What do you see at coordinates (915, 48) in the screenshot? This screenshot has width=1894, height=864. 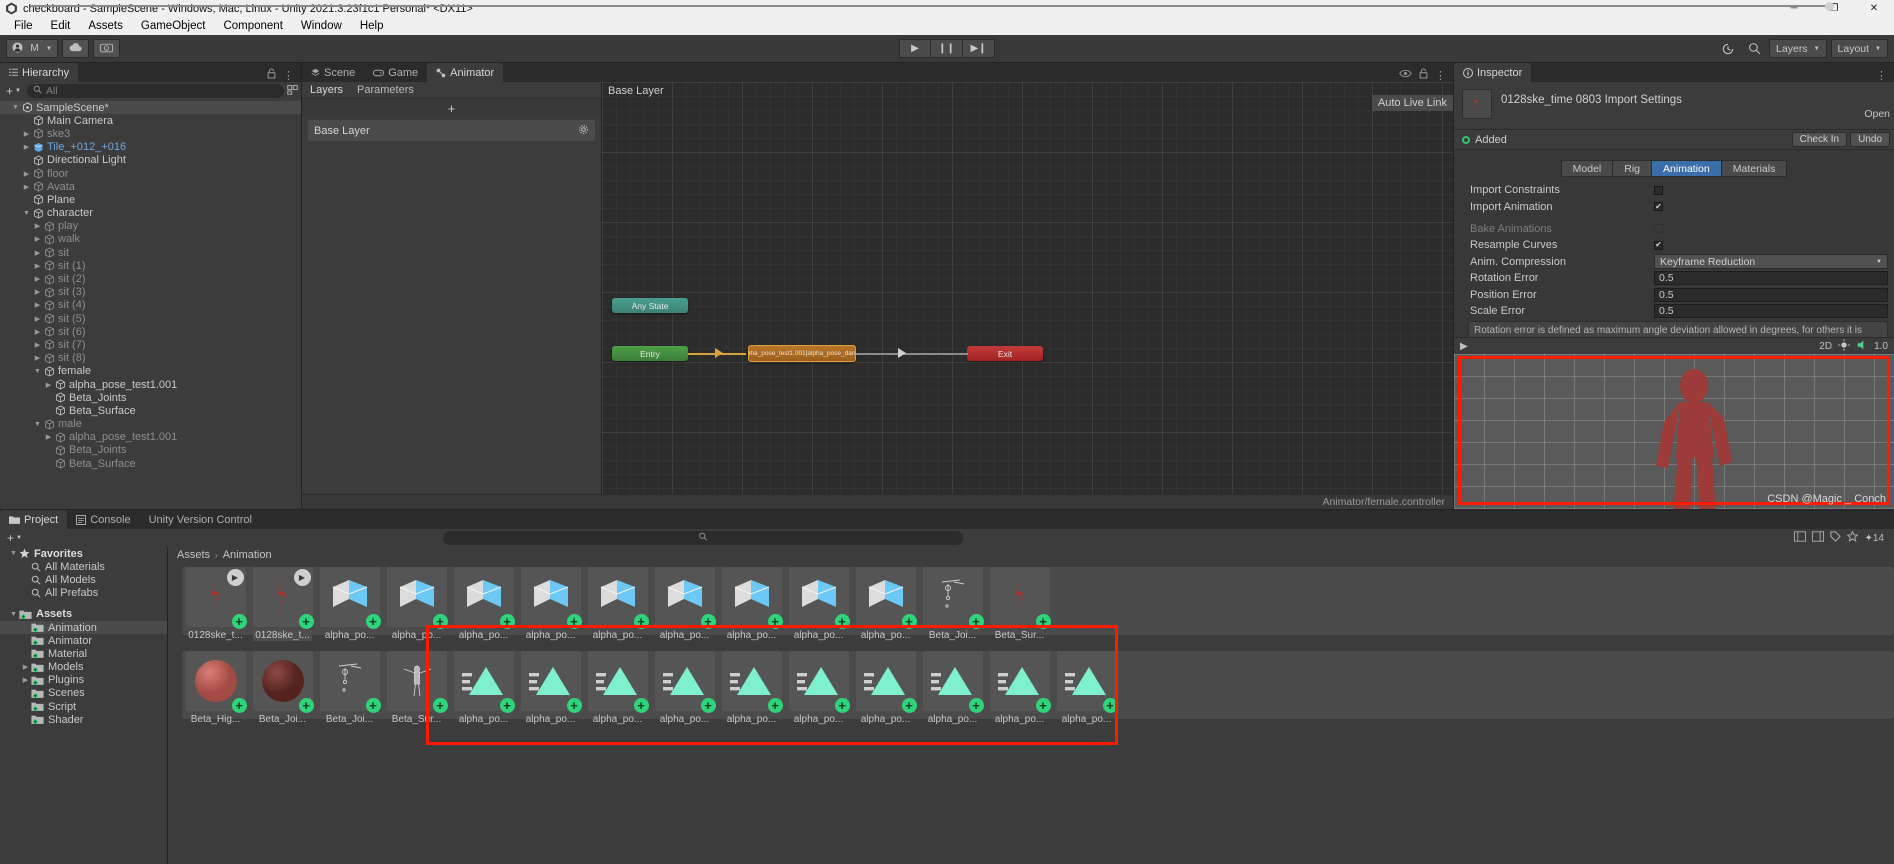 I see `play-button: ▶` at bounding box center [915, 48].